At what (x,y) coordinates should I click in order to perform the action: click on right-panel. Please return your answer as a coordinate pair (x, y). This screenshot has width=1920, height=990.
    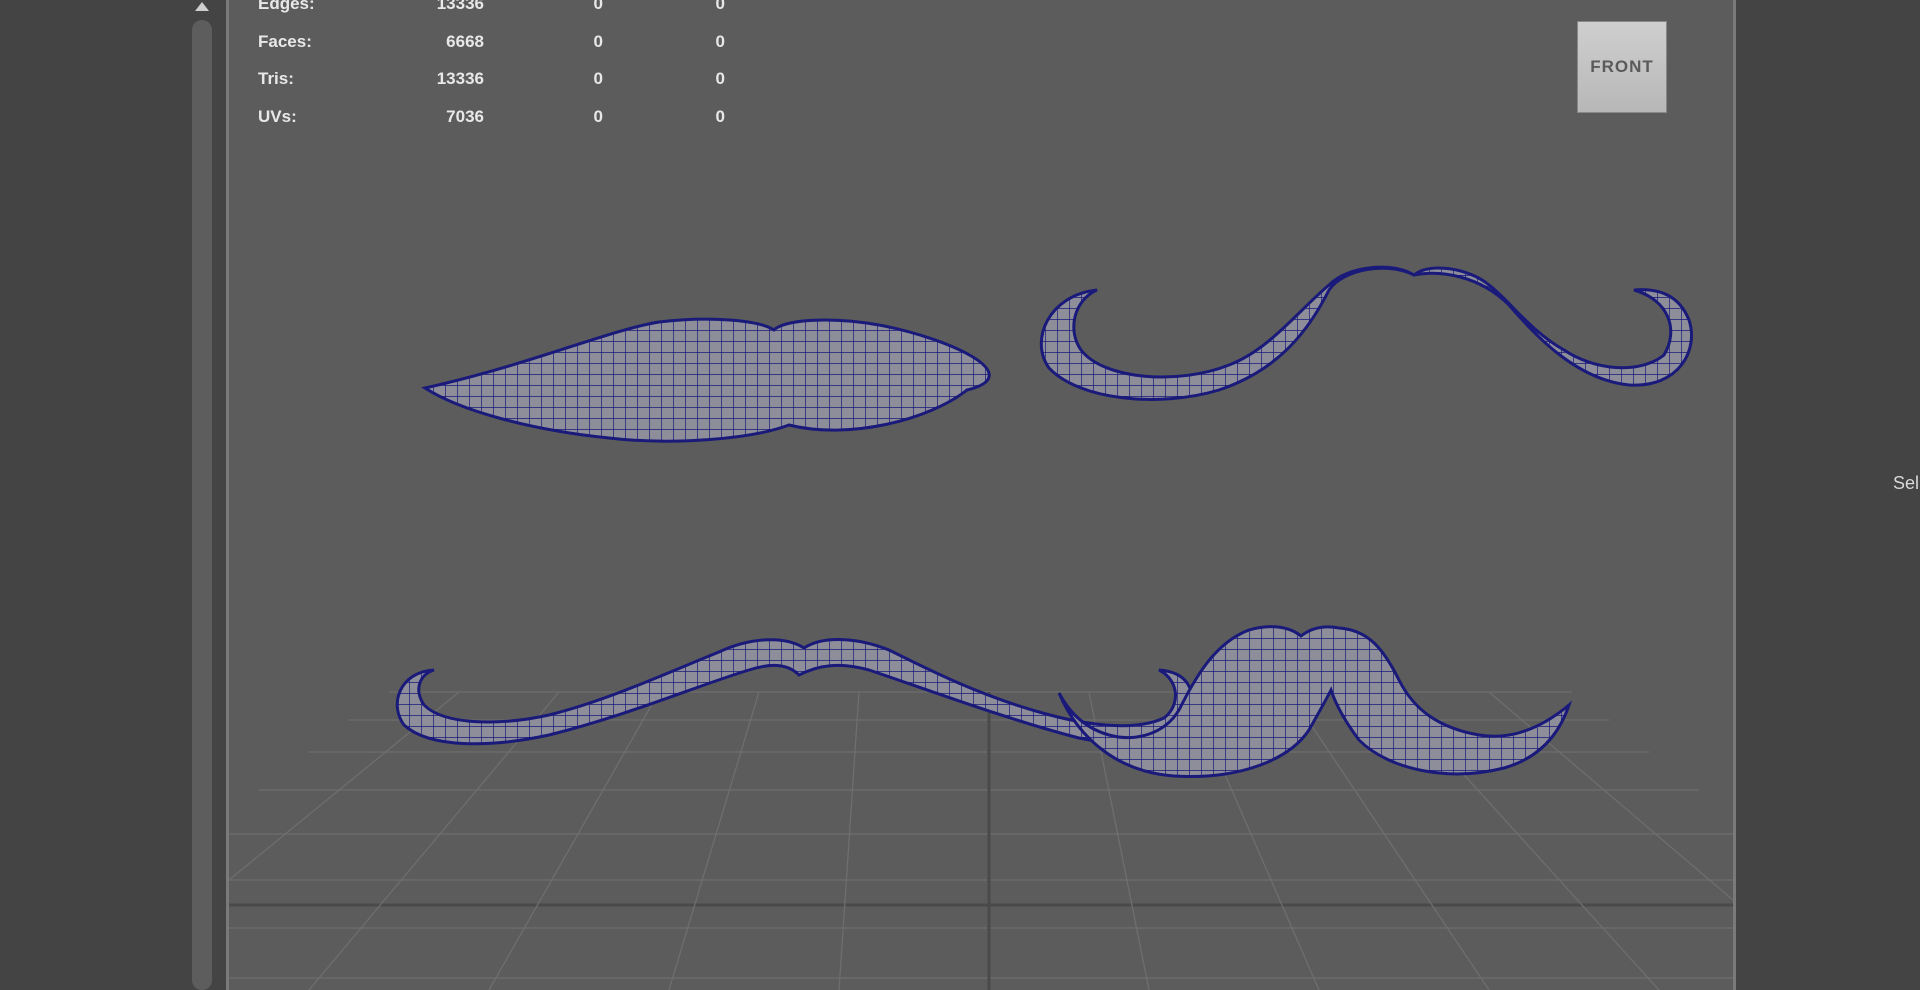
    Looking at the image, I should click on (1830, 495).